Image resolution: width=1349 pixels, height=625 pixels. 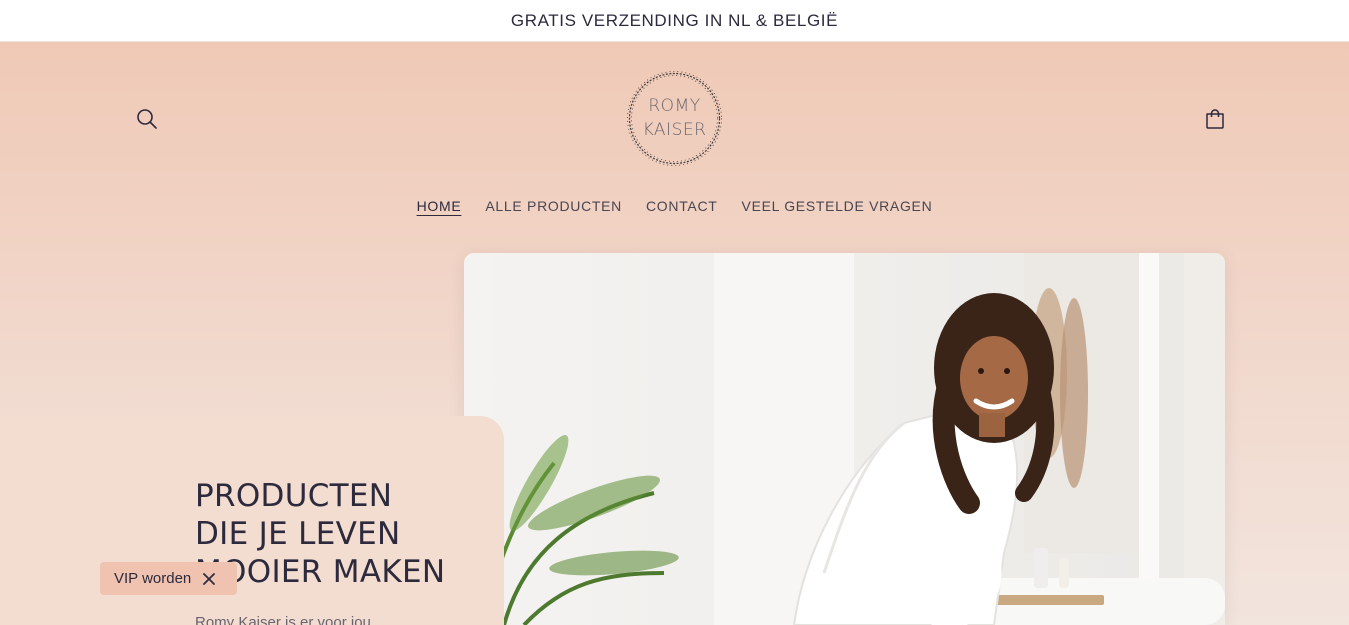 I want to click on shopping-bag-icon, so click(x=1215, y=119).